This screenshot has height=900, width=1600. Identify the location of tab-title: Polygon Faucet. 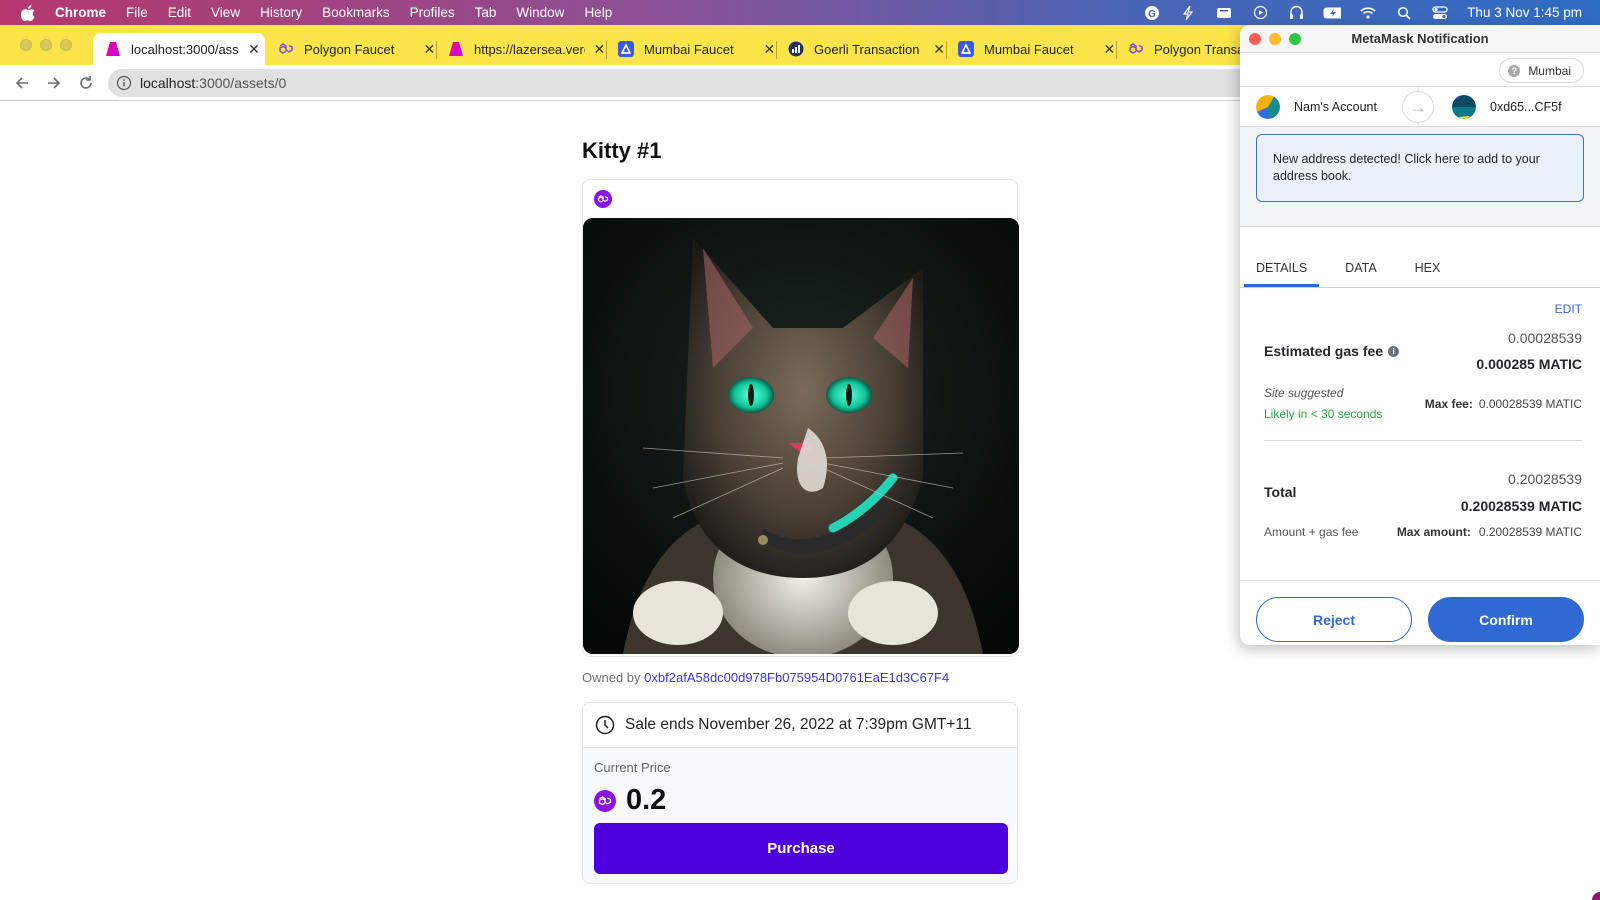
(349, 49).